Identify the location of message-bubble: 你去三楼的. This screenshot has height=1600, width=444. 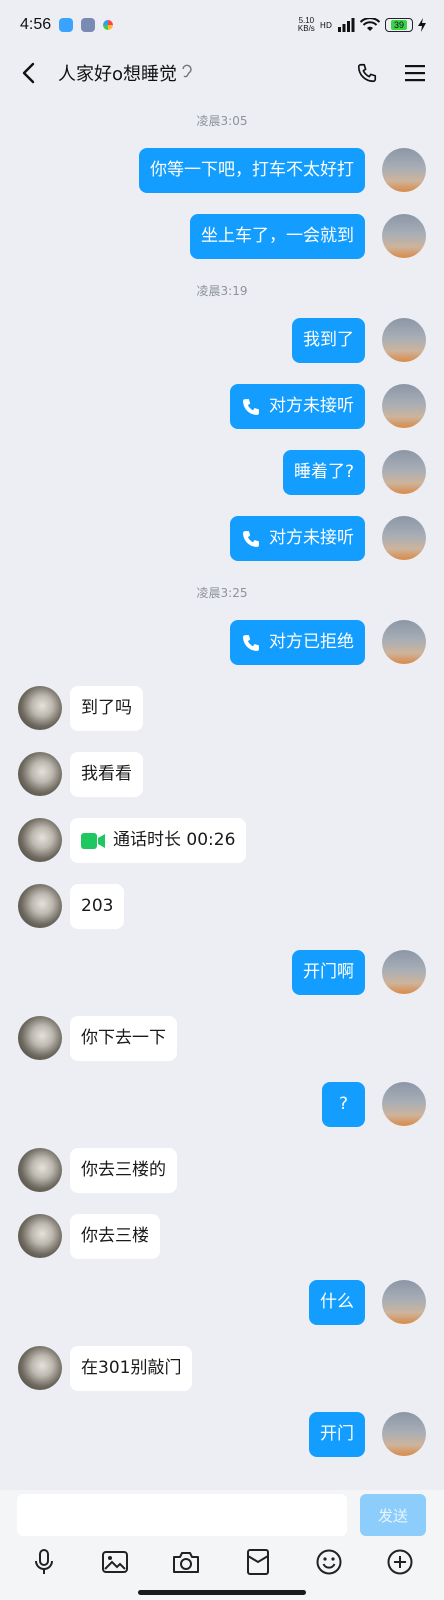
(123, 1170).